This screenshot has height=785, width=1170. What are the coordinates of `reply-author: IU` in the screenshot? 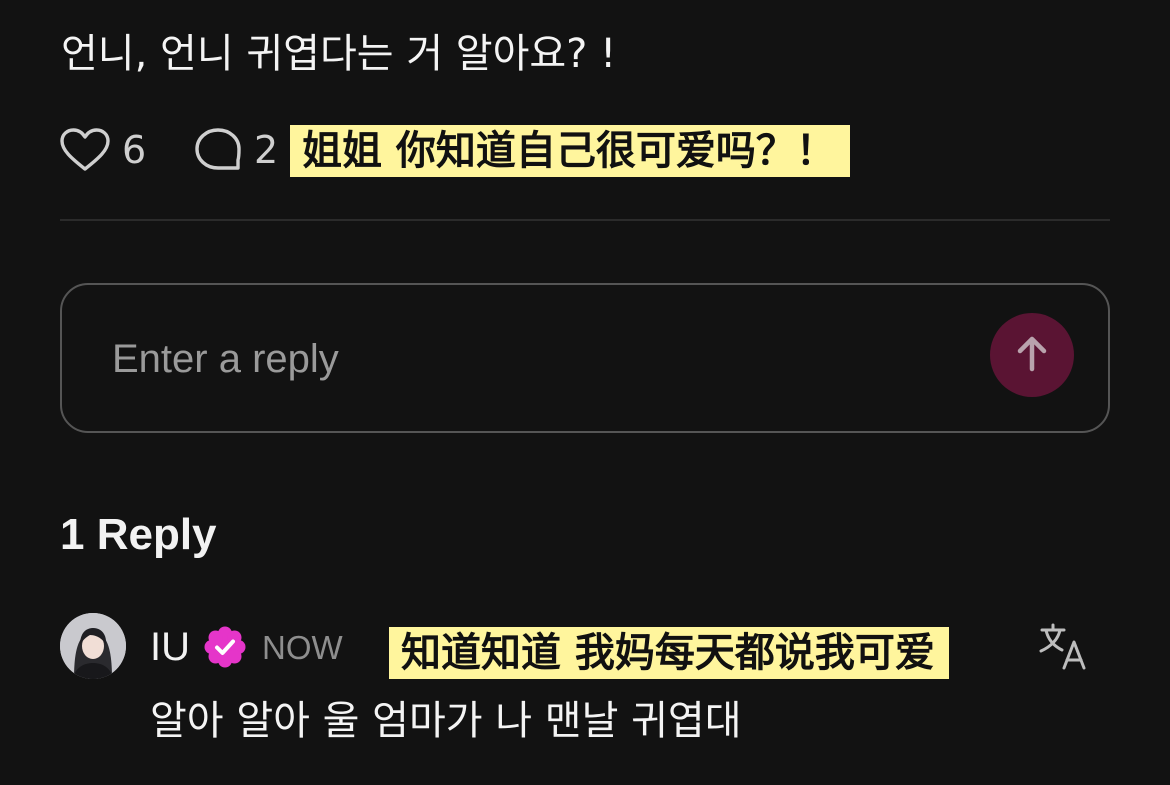 It's located at (170, 647).